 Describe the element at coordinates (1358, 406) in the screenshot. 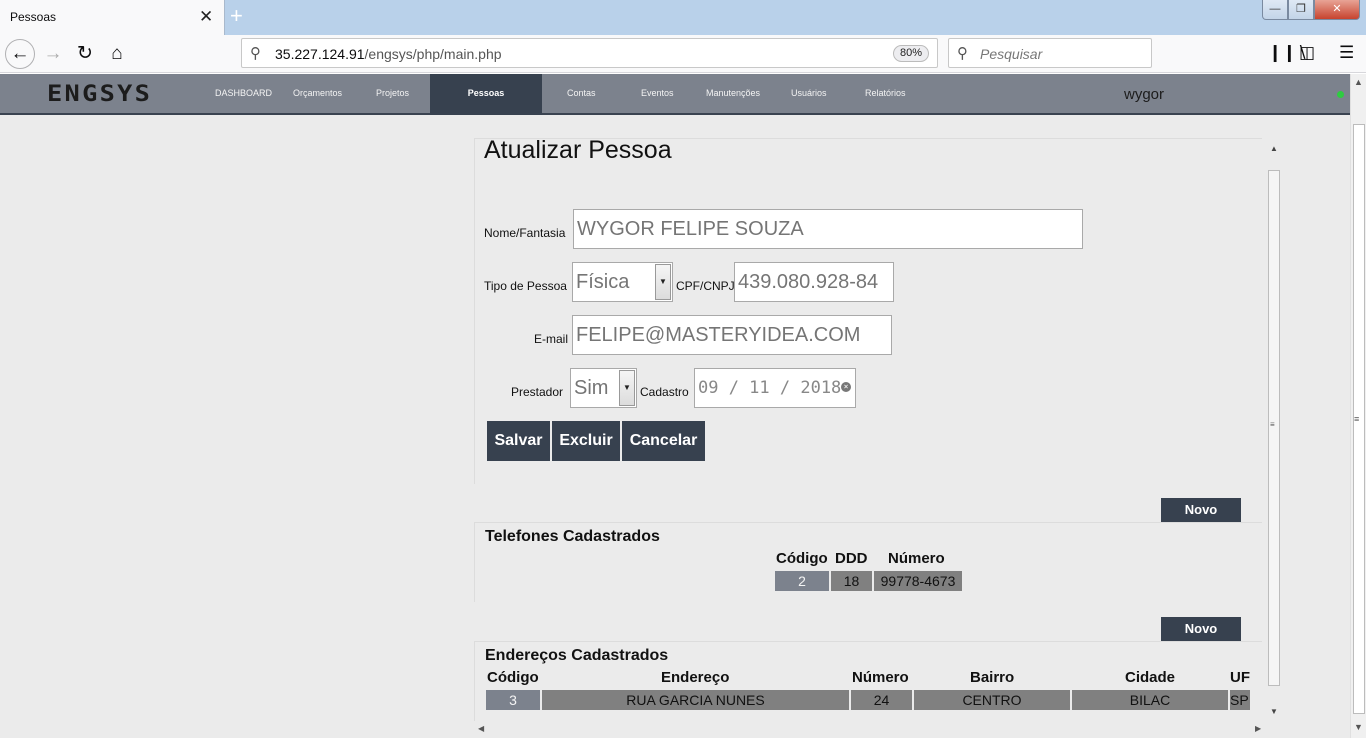

I see `page-scrollbar: ▲ ≡ ▼` at that location.